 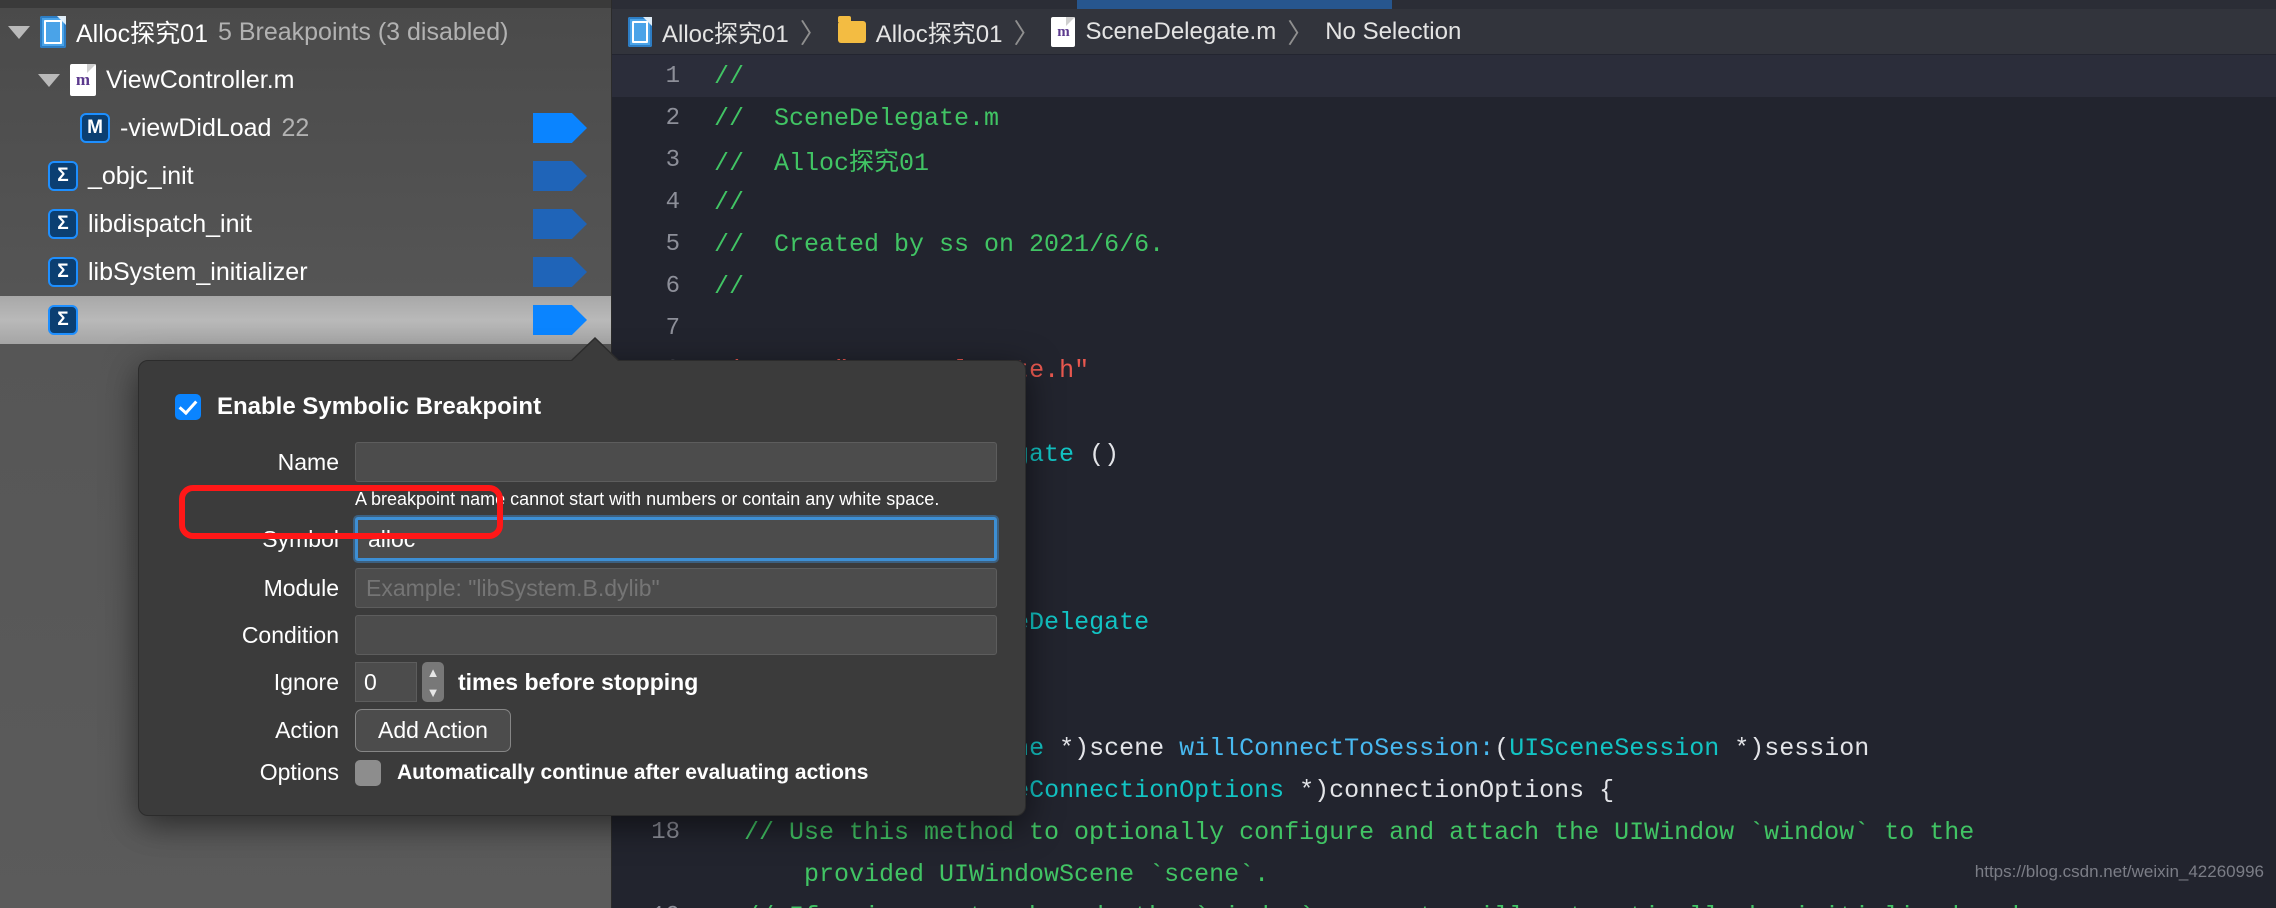 I want to click on code-line: 3 // Alloc探究01, so click(x=1444, y=160).